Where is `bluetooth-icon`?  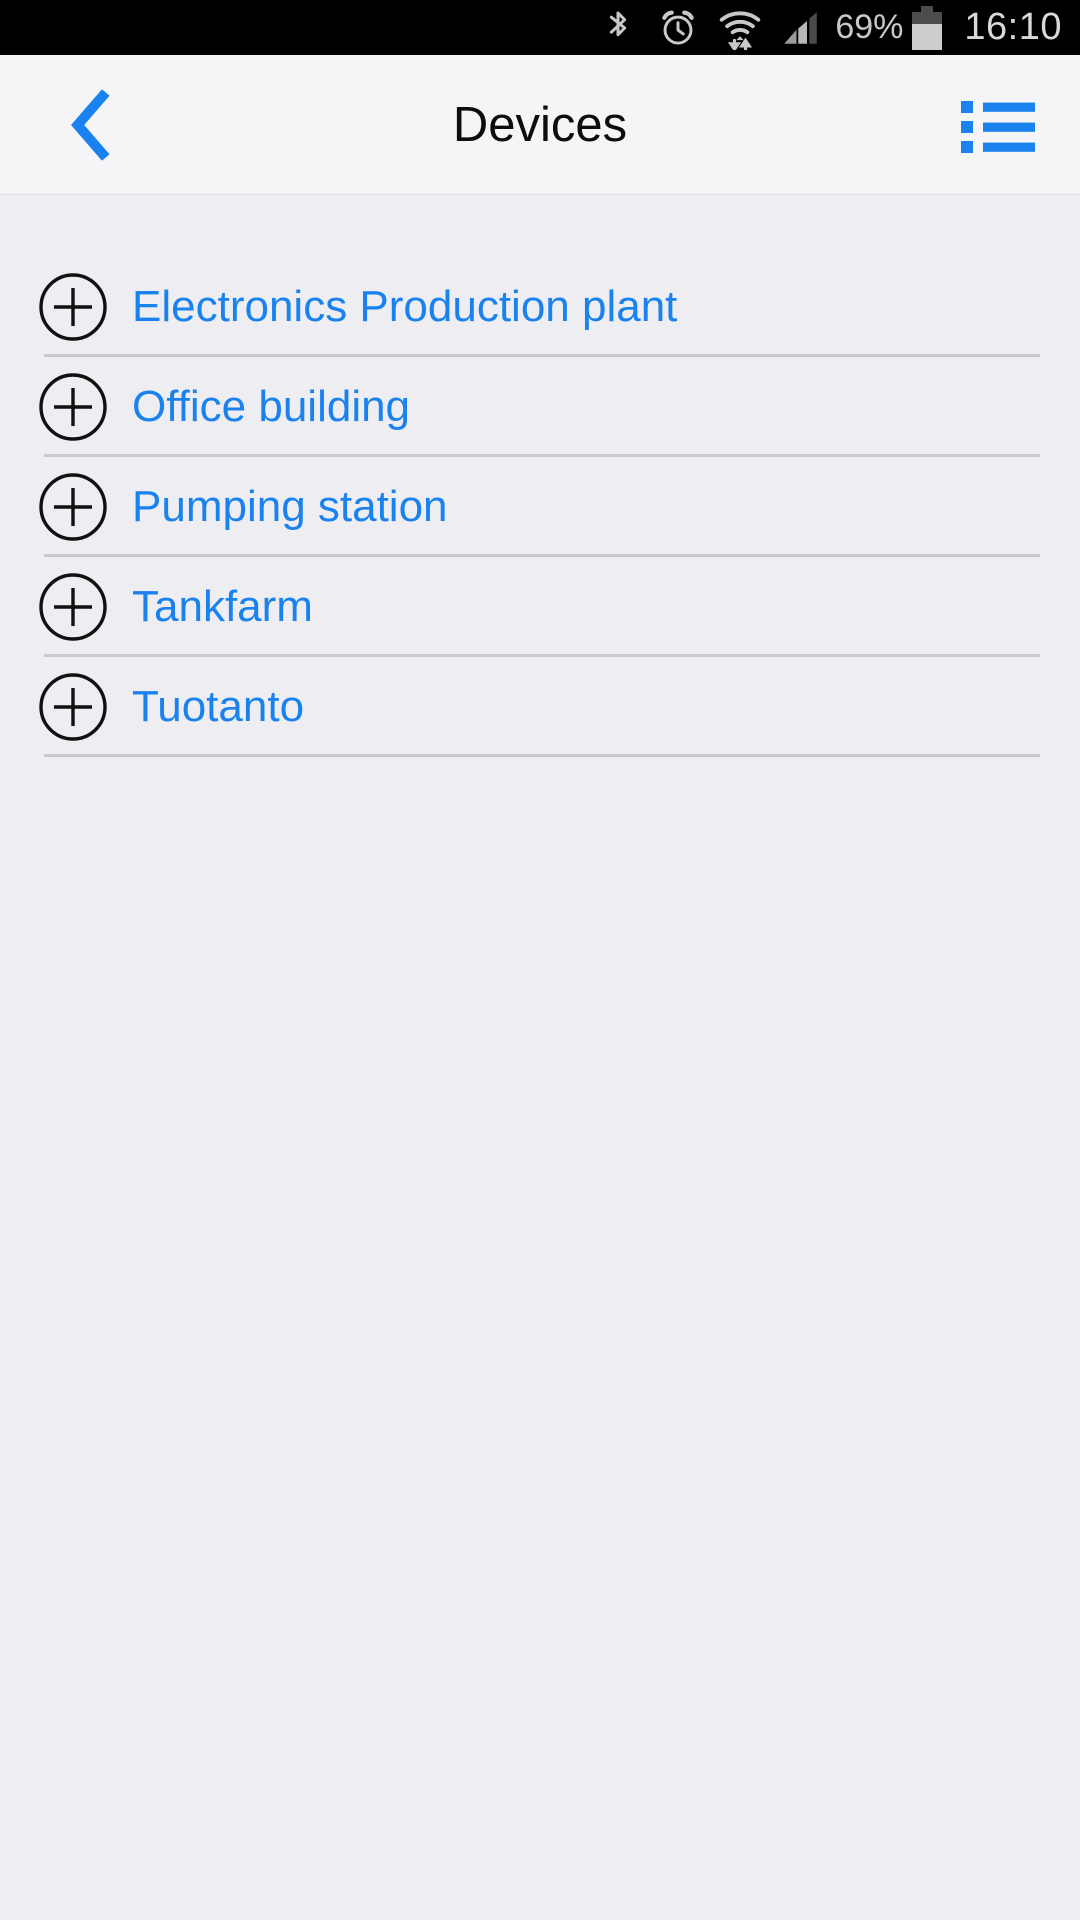 bluetooth-icon is located at coordinates (618, 28).